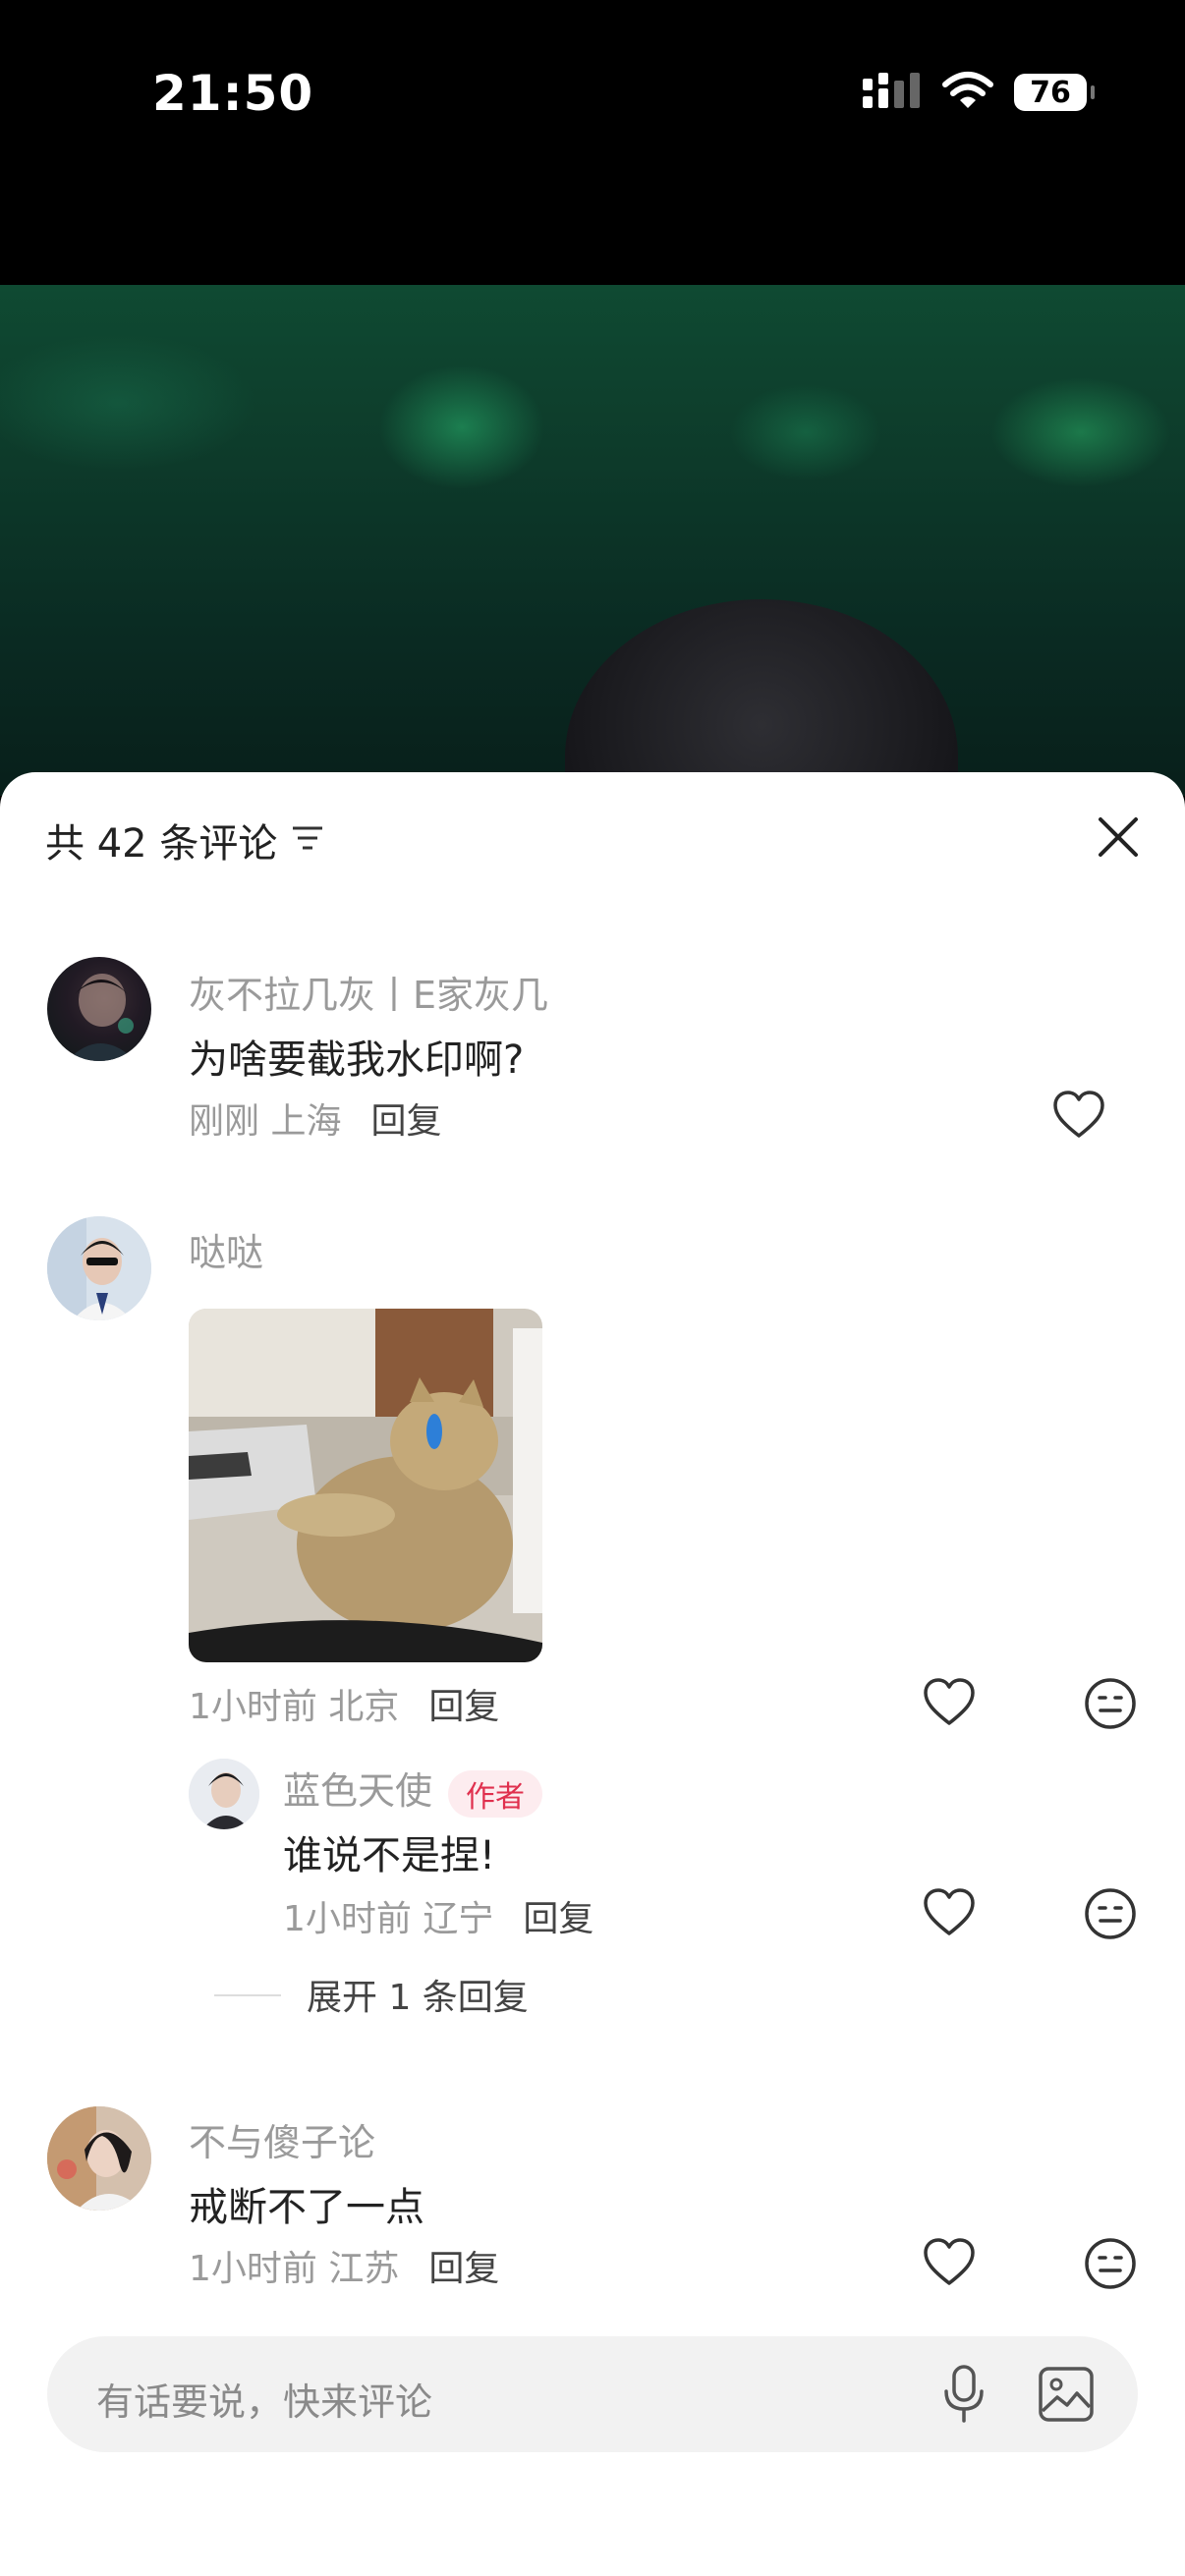  Describe the element at coordinates (265, 1121) in the screenshot. I see `comment-time-location: 刚刚 上海` at that location.